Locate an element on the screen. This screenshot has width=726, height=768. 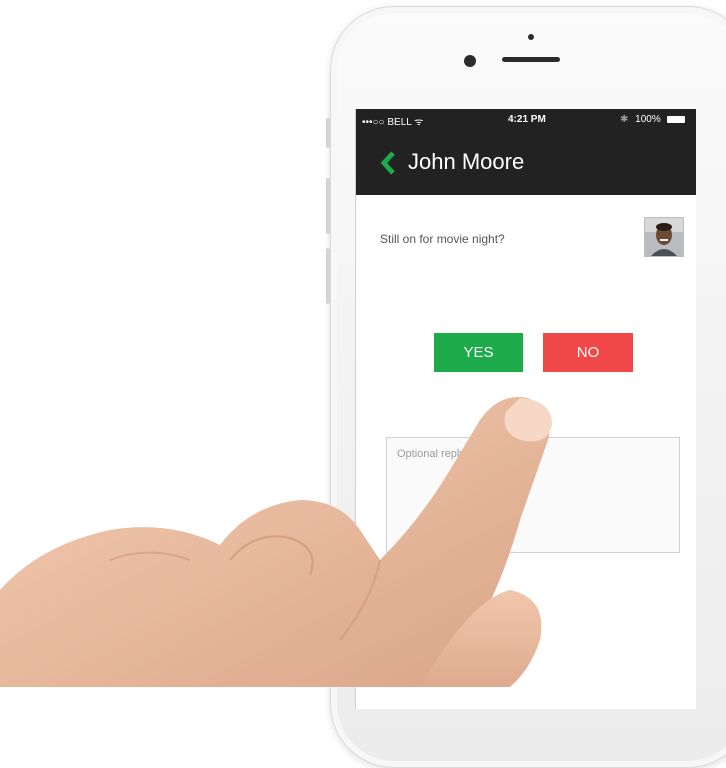
status-bar: •••○○ BELL ᯤ 4:21 PM ✱ 100% is located at coordinates (526, 120).